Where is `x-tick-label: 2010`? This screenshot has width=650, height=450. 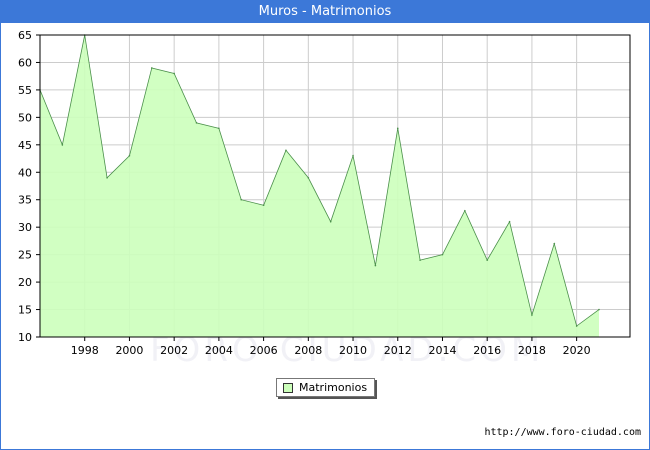
x-tick-label: 2010 is located at coordinates (353, 350).